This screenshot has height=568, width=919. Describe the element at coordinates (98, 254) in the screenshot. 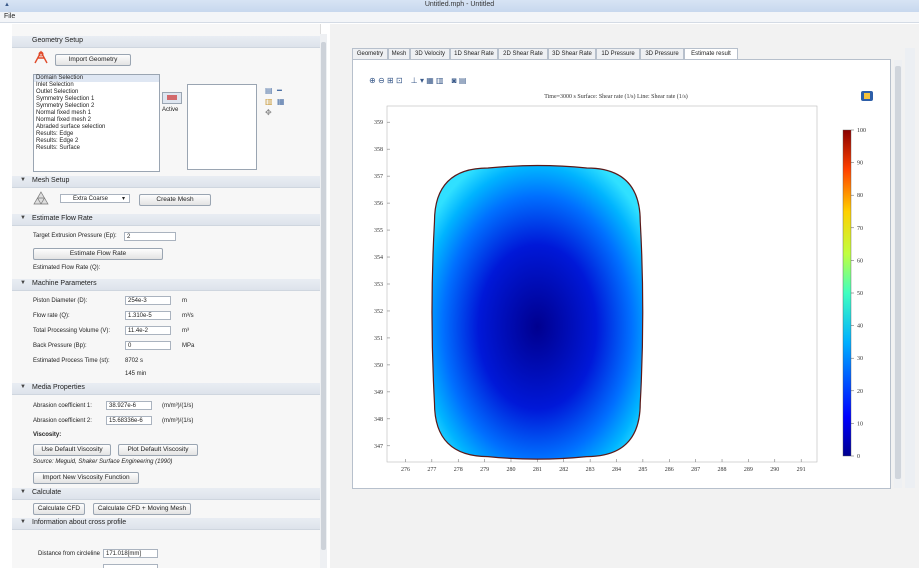

I see `estimate-flow-button: Estimate Flow Rate` at that location.